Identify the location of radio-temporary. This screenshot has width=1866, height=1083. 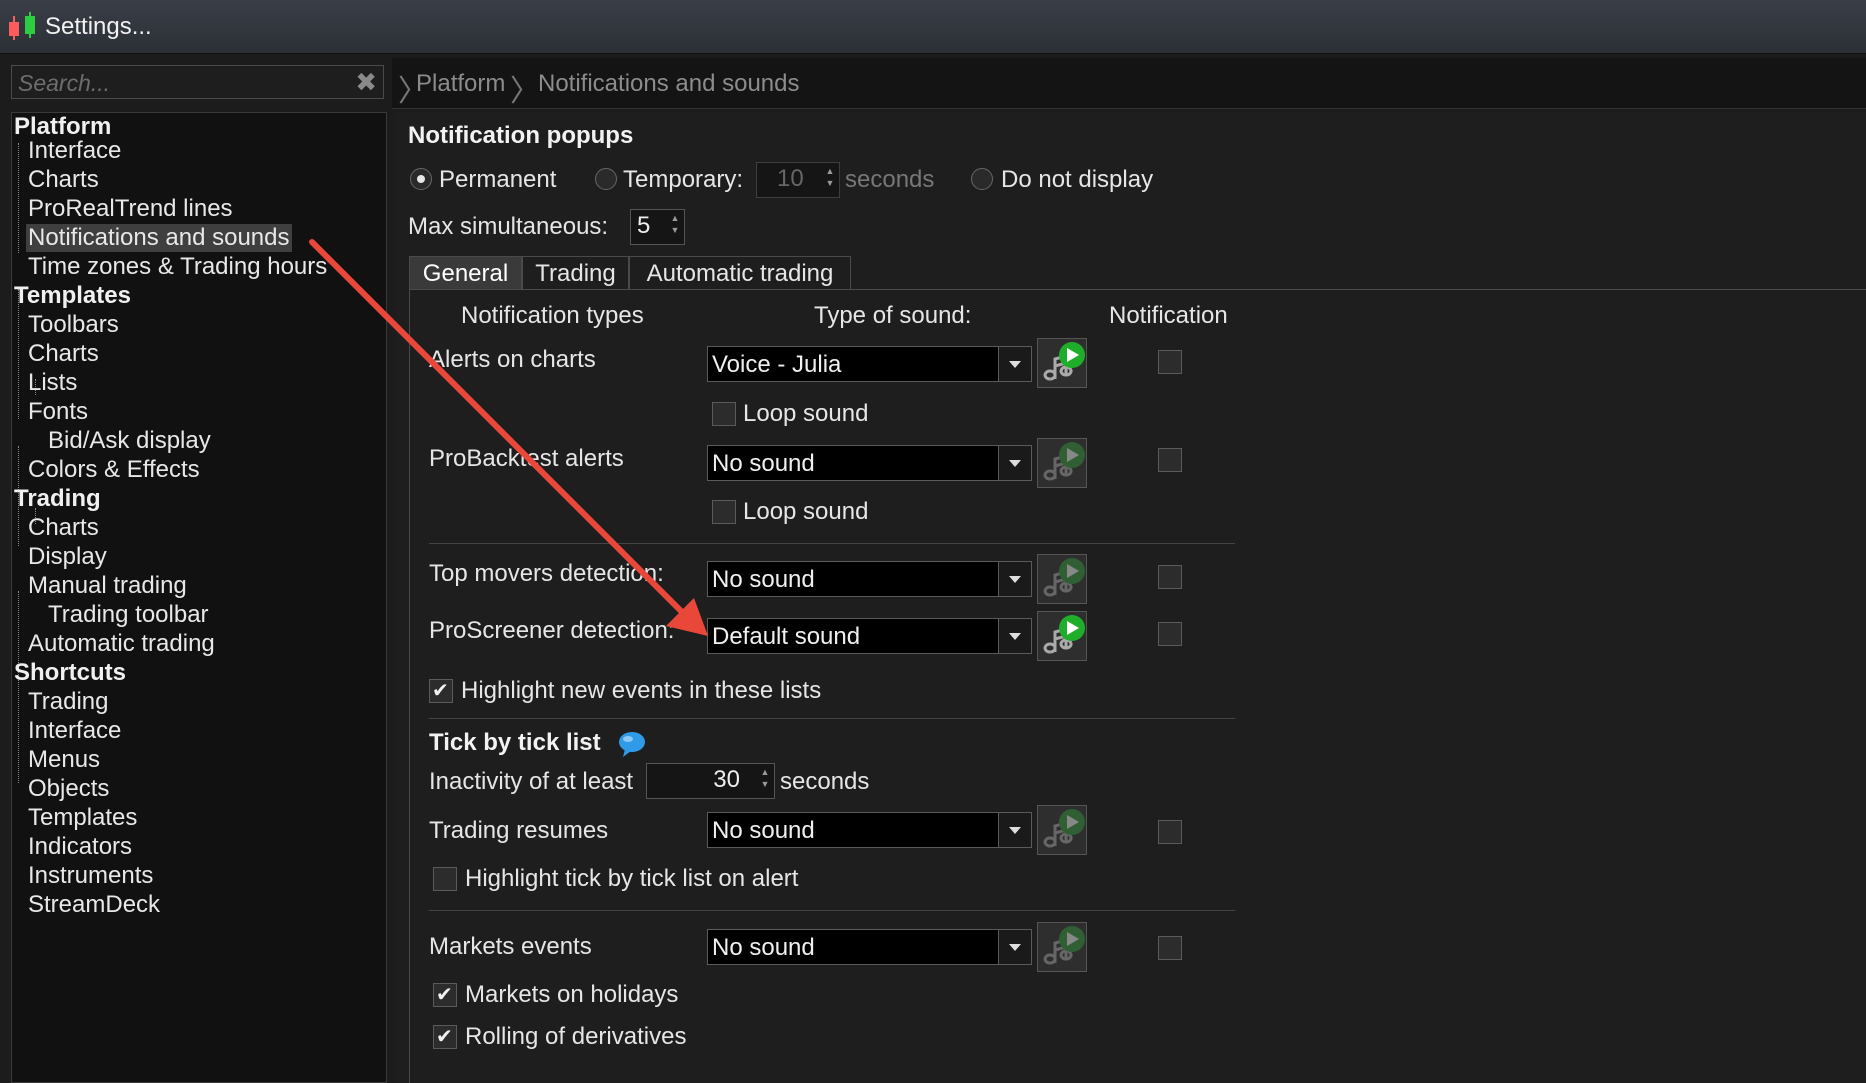
(606, 179).